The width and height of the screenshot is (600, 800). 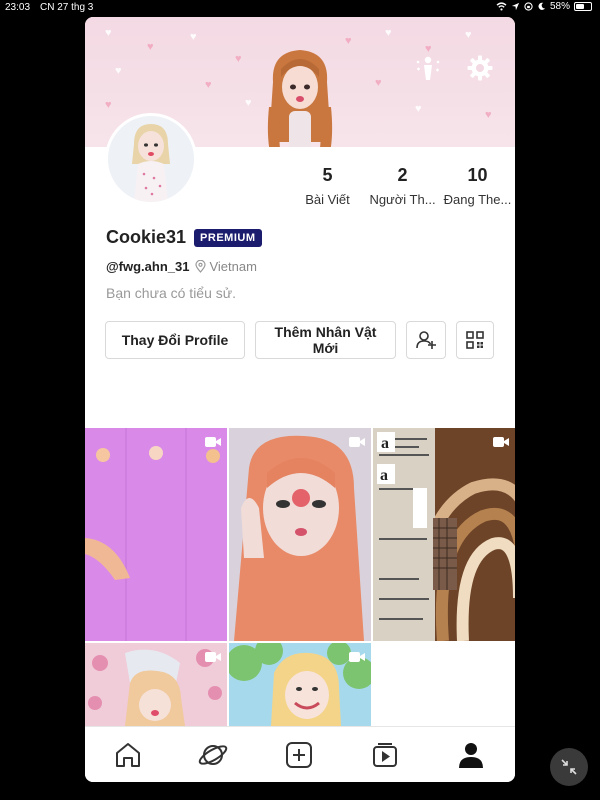 I want to click on battery-icon, so click(x=583, y=6).